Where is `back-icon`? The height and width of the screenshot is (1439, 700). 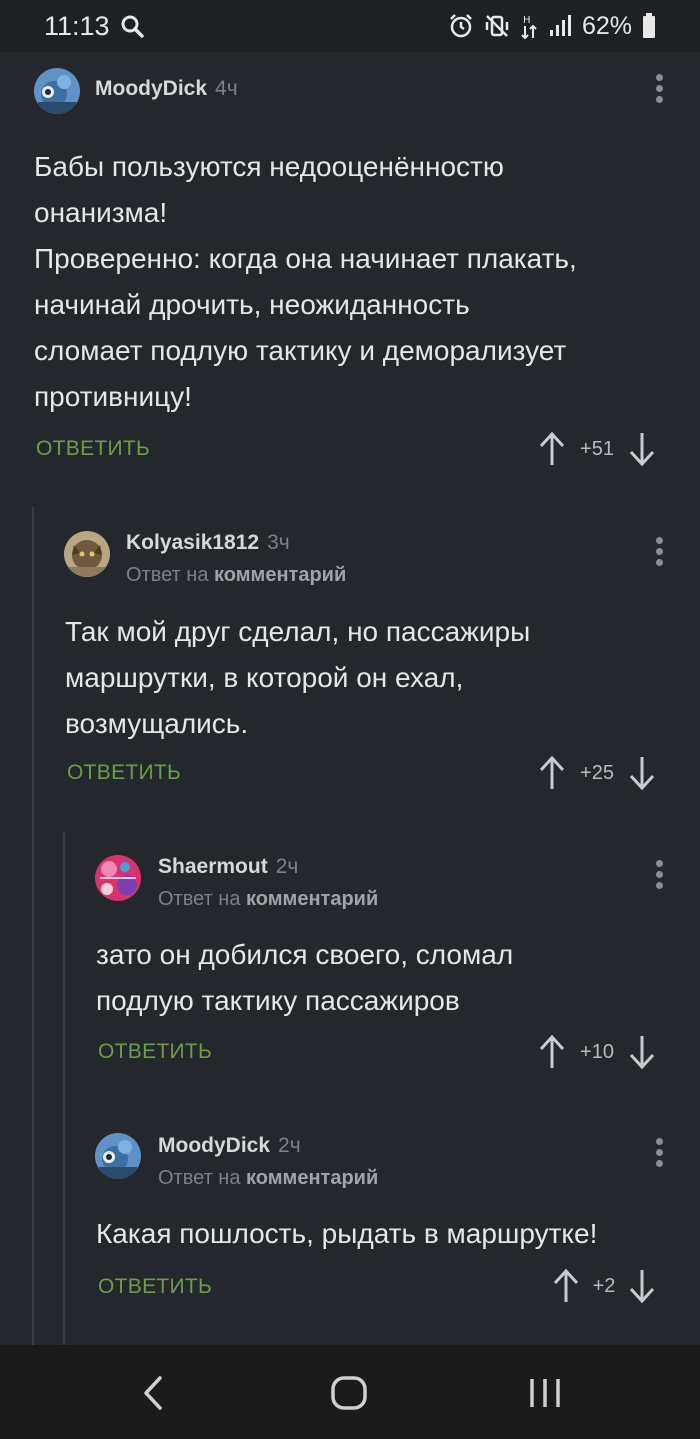
back-icon is located at coordinates (153, 1393).